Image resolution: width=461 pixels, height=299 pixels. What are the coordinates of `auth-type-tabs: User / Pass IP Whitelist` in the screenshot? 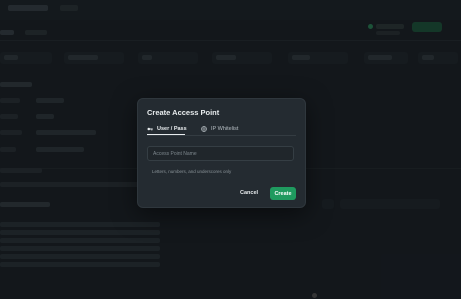 It's located at (221, 130).